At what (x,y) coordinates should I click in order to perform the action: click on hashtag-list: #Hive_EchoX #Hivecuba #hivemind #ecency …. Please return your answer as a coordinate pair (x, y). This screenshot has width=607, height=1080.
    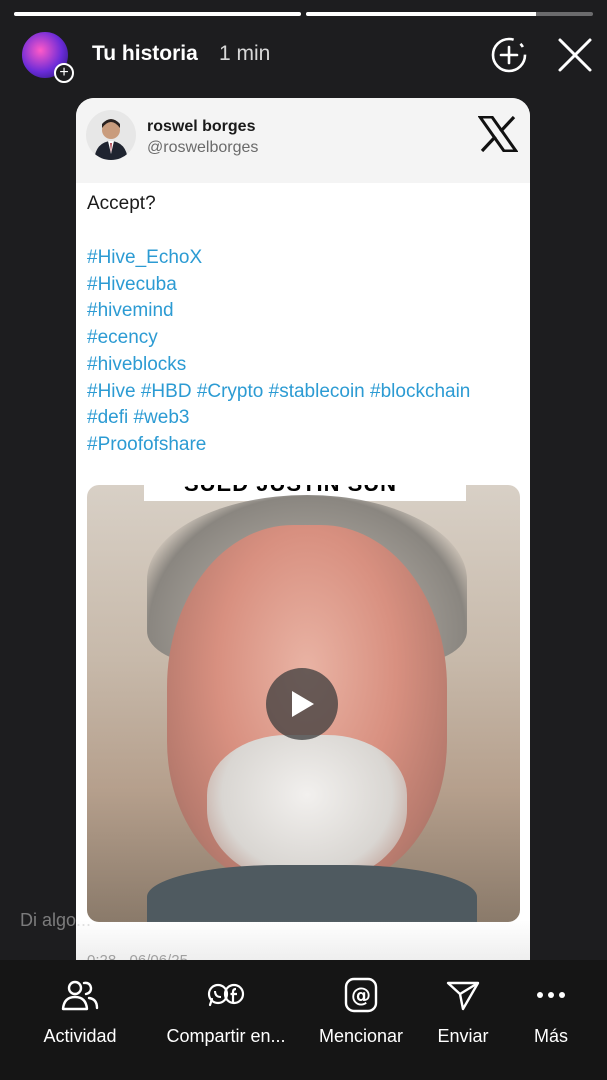
    Looking at the image, I should click on (278, 352).